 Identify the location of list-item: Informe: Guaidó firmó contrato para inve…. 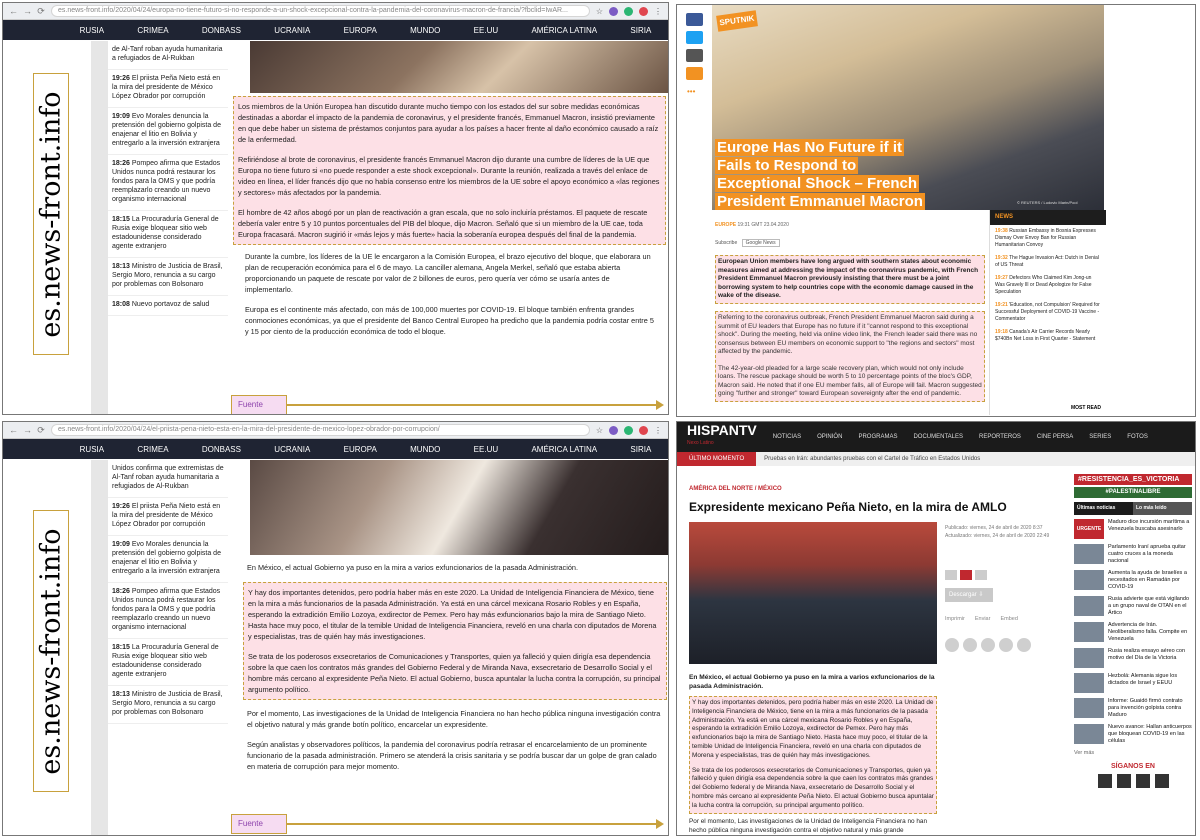
(1133, 708).